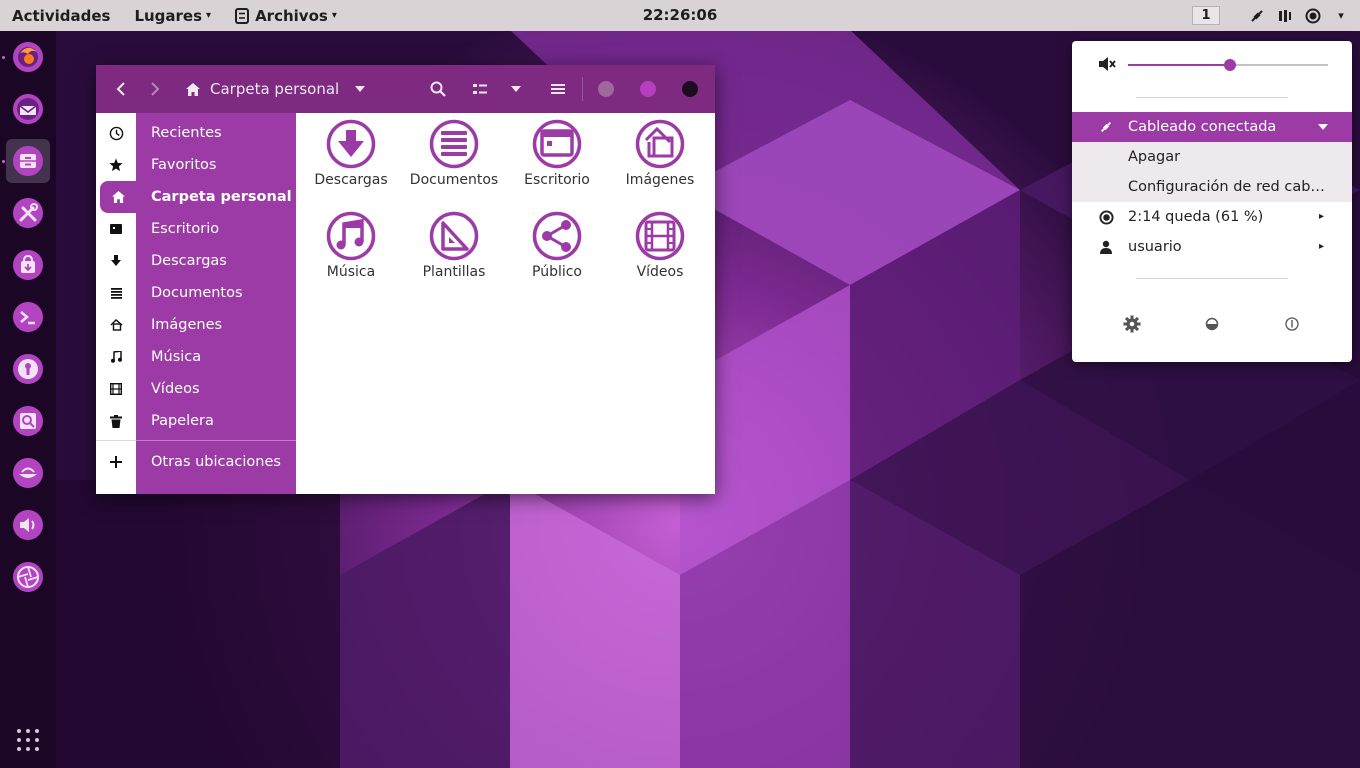 The image size is (1360, 768). What do you see at coordinates (28, 265) in the screenshot?
I see `software-bag-icon` at bounding box center [28, 265].